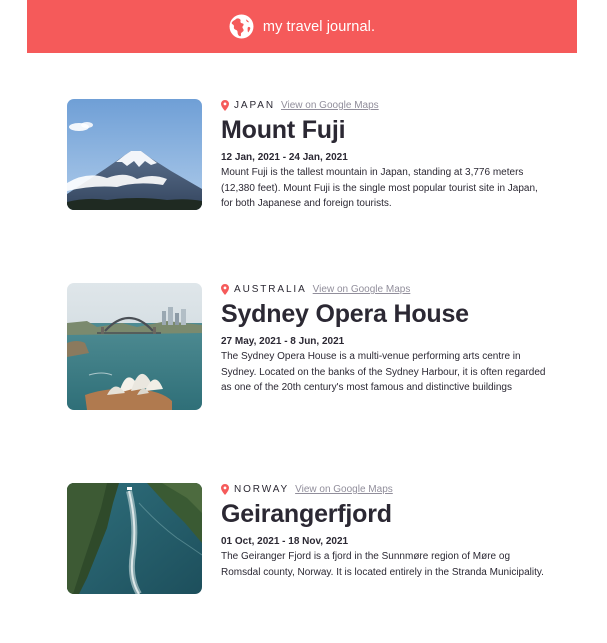 The height and width of the screenshot is (643, 607). Describe the element at coordinates (386, 105) in the screenshot. I see `location-row: JAPAN View on Google Maps` at that location.